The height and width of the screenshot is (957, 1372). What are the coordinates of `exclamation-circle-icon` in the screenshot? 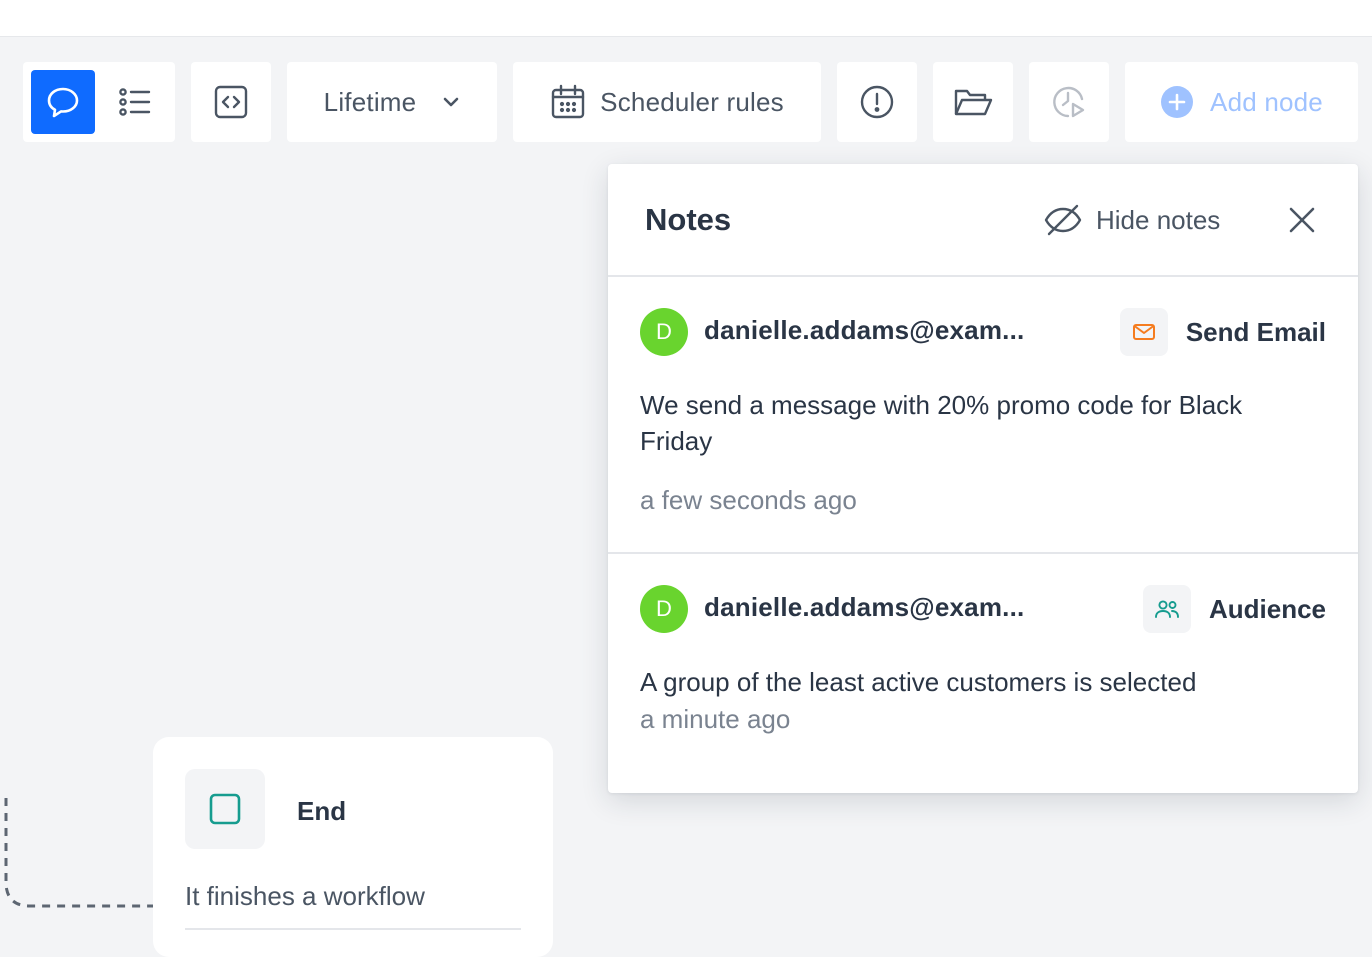 It's located at (877, 102).